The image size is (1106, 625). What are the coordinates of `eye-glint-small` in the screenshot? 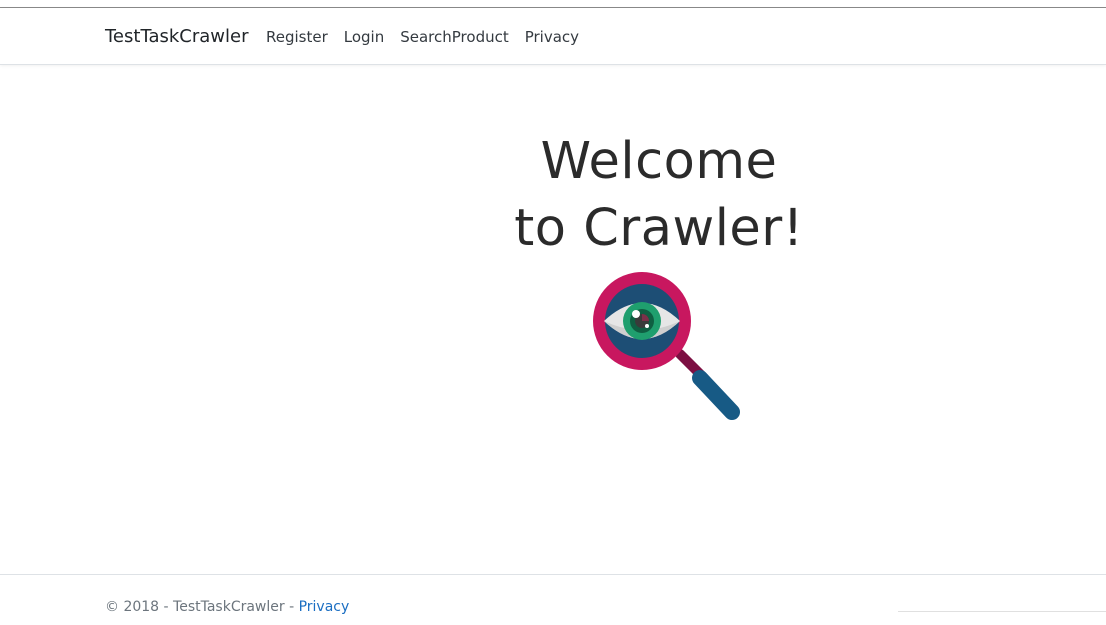 It's located at (647, 326).